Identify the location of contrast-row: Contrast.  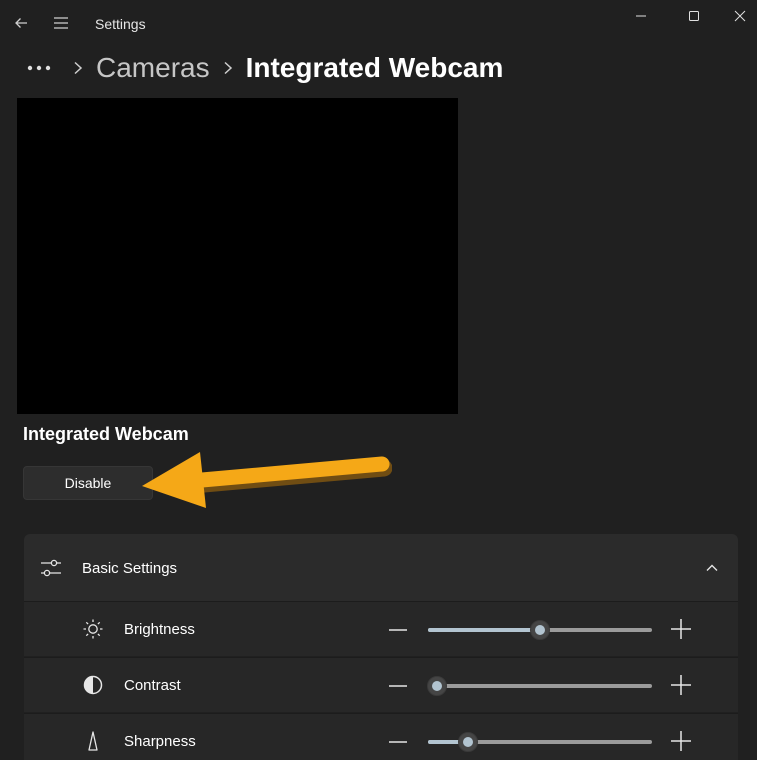
(381, 684).